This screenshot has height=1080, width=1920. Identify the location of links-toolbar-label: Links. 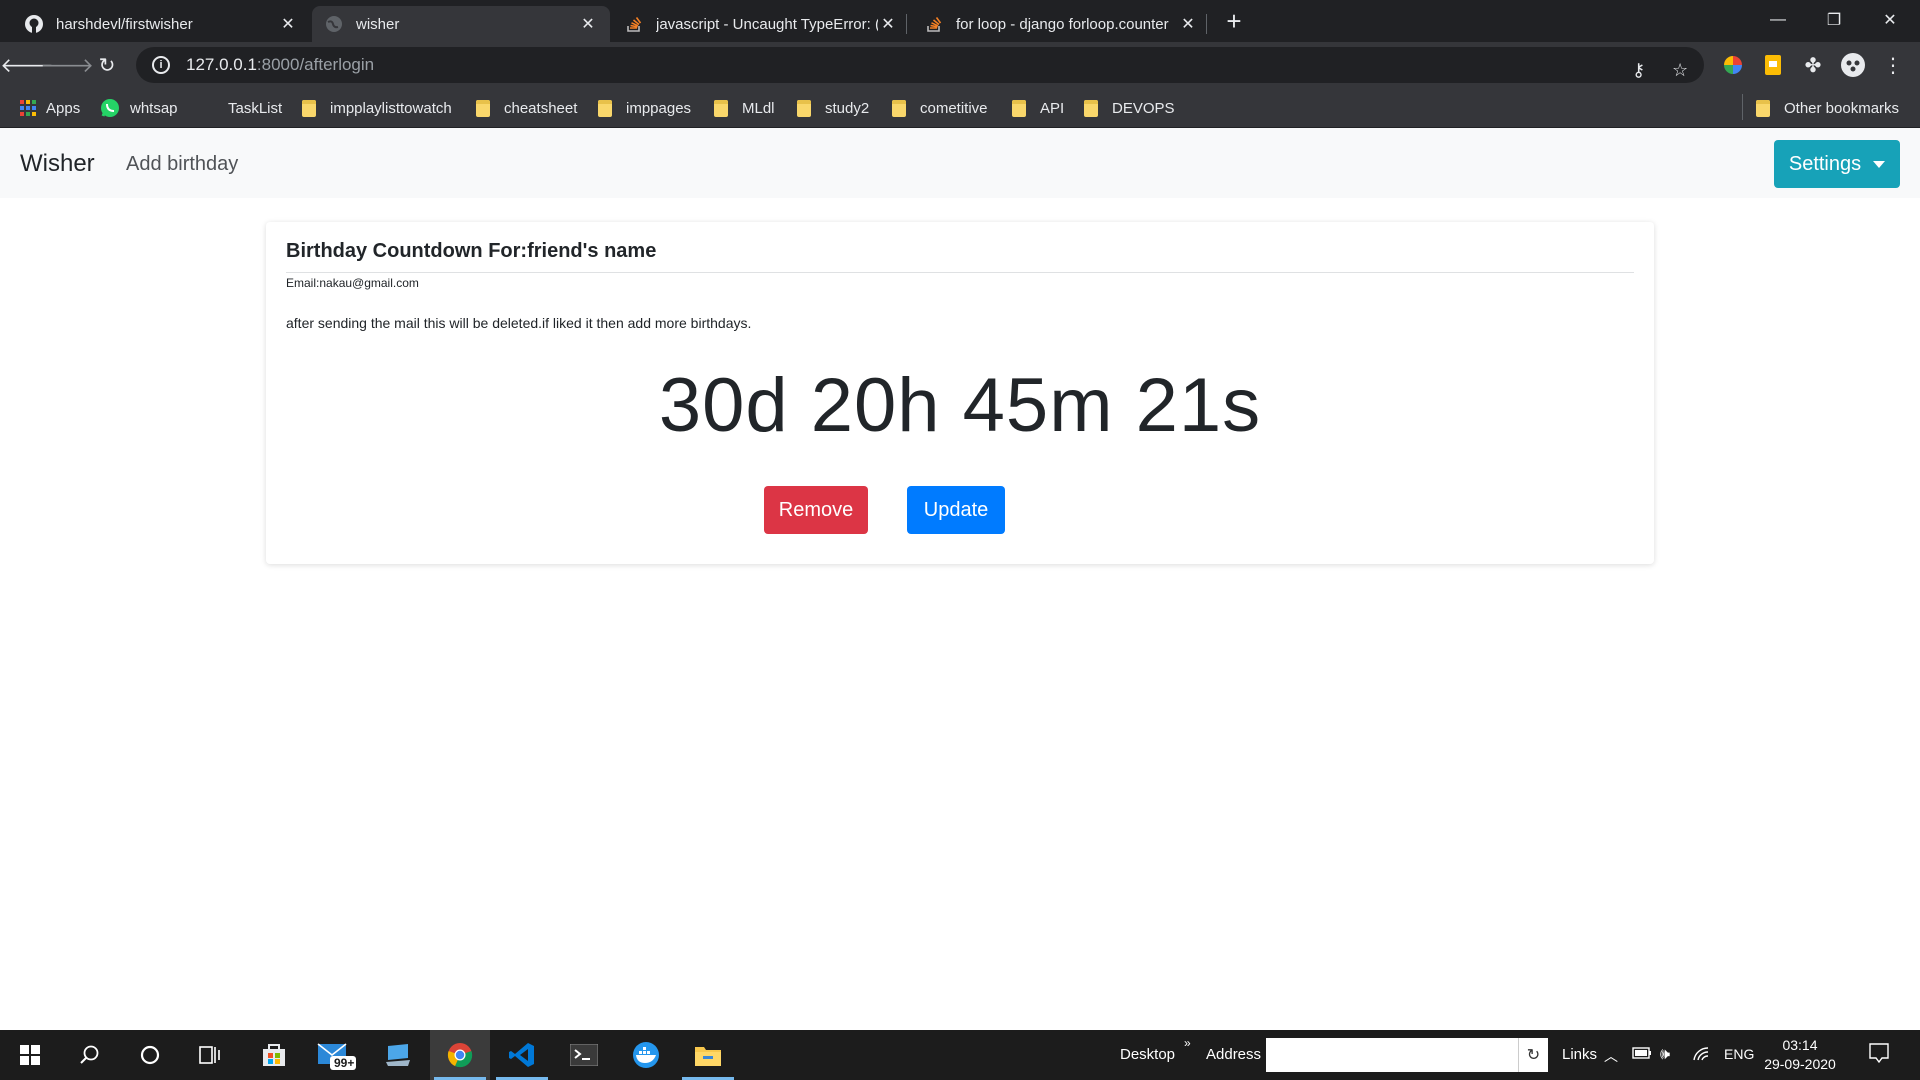
(1579, 1054).